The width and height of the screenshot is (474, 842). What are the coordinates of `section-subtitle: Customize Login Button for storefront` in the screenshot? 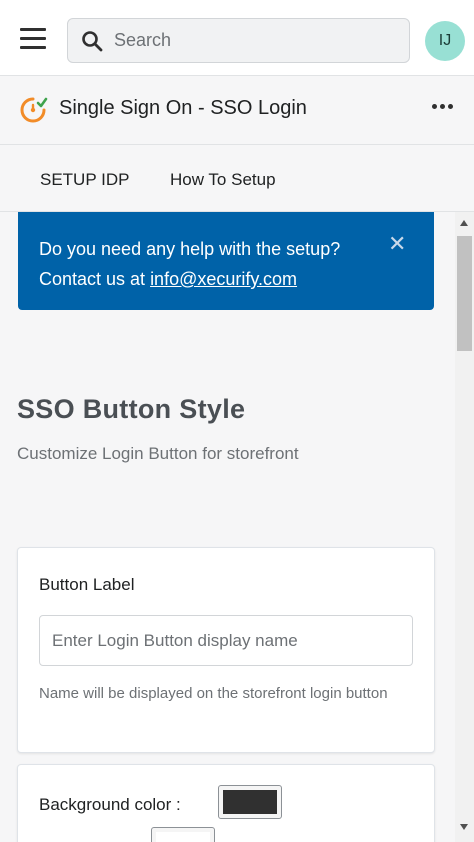 It's located at (158, 453).